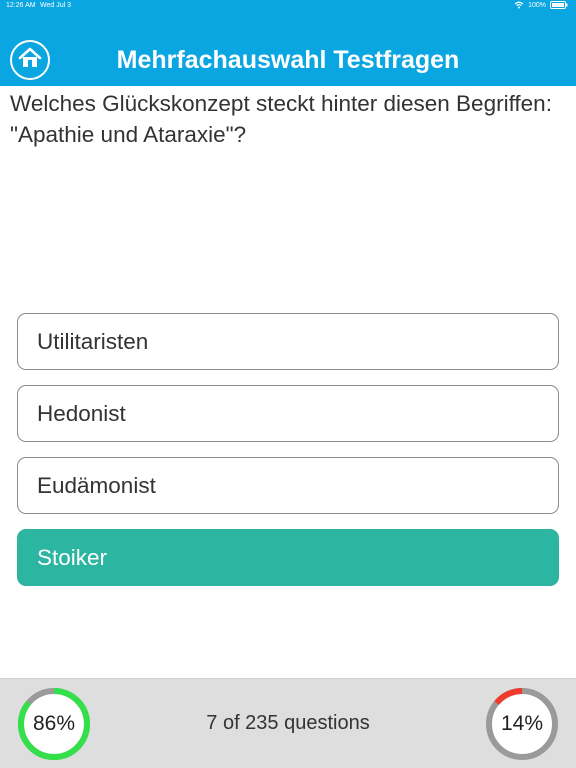  I want to click on page-title: Mehrfachauswahl Testfragen, so click(288, 60).